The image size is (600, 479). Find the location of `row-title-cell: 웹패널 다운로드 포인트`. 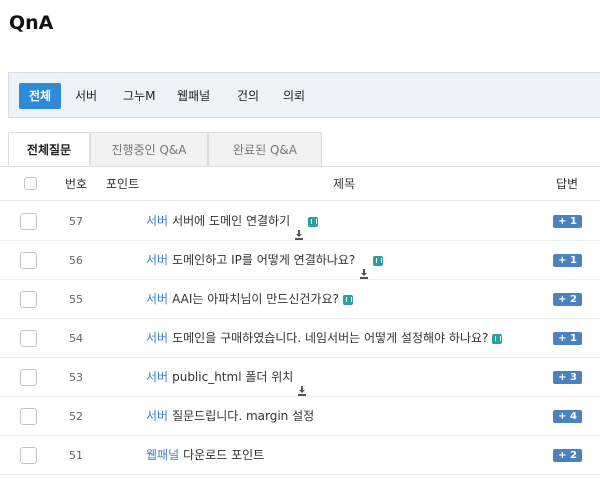

row-title-cell: 웹패널 다운로드 포인트 is located at coordinates (205, 455).